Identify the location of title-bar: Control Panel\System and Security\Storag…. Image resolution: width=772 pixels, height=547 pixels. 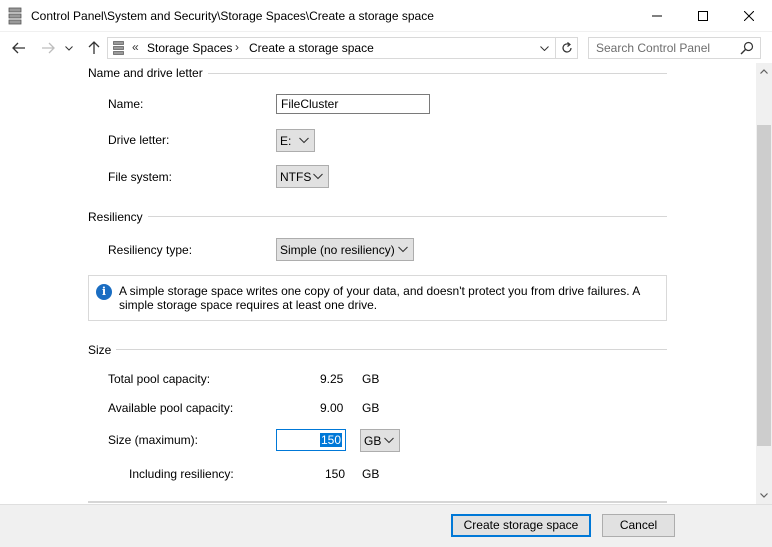
(386, 16).